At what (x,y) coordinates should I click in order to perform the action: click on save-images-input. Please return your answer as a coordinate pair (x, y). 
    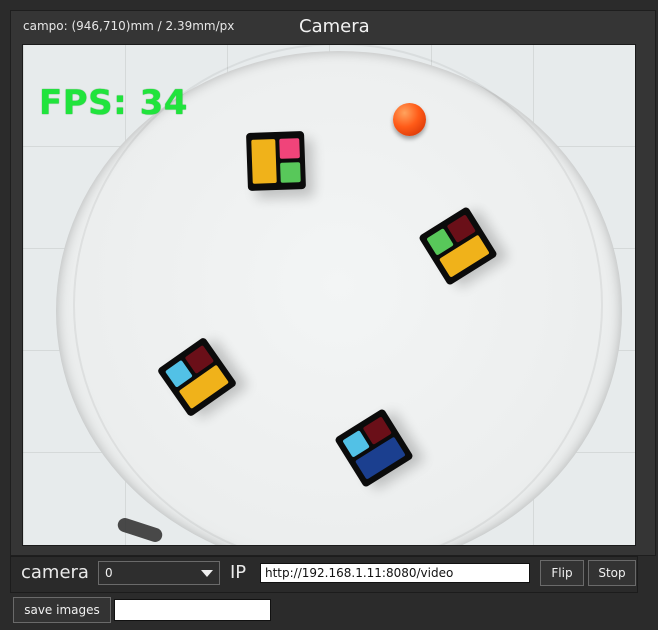
    Looking at the image, I should click on (192, 610).